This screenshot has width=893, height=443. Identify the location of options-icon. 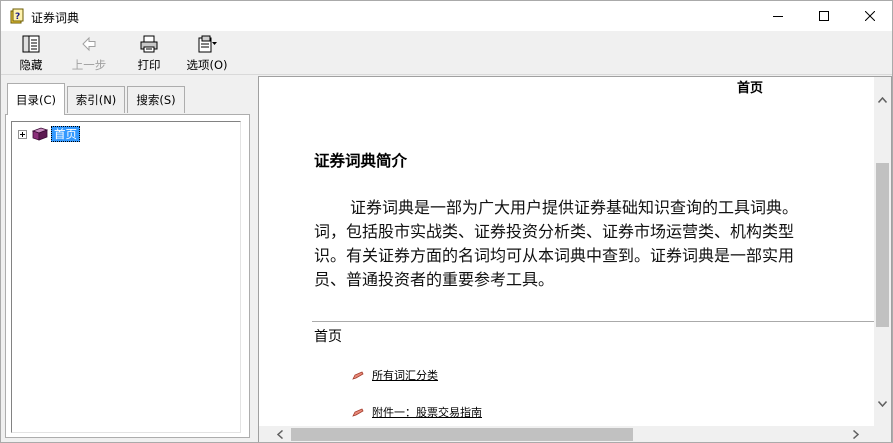
(207, 44).